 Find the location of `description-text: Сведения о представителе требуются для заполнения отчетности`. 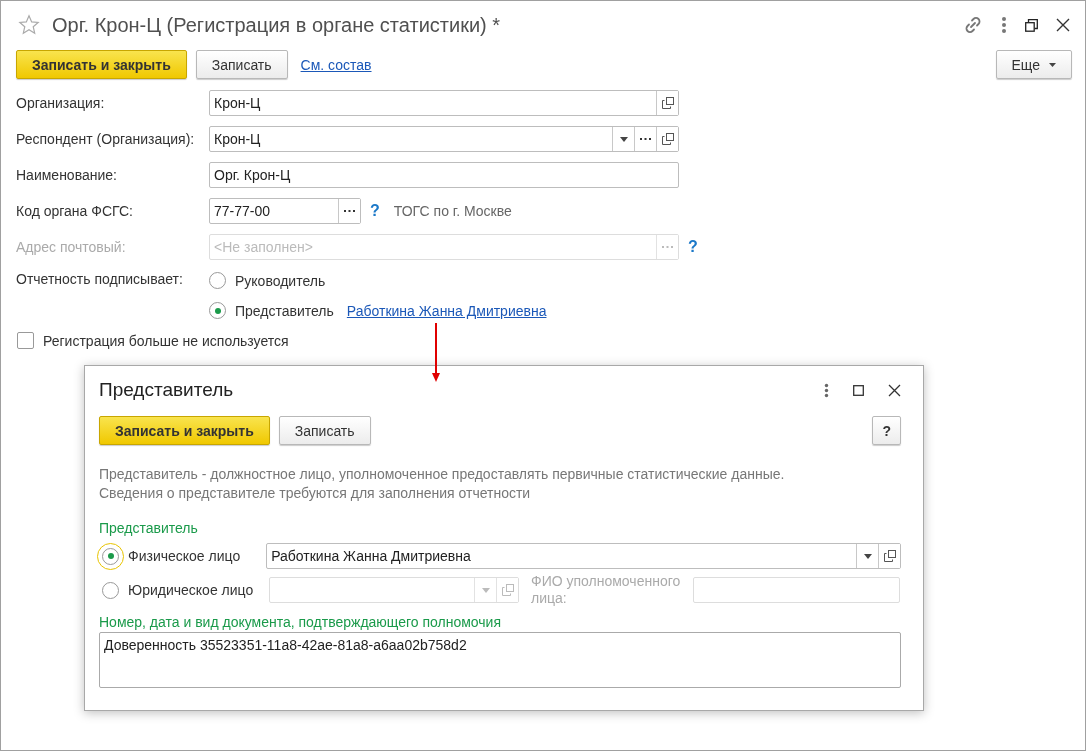

description-text: Сведения о представителе требуются для заполнения отчетности is located at coordinates (315, 493).